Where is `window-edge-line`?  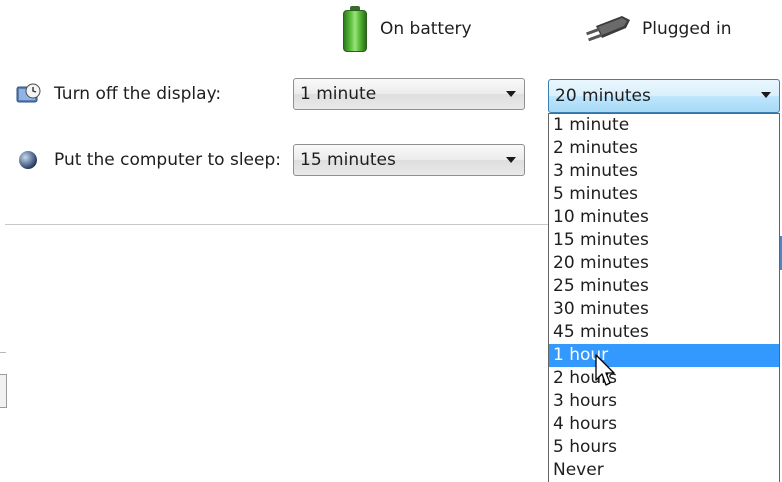
window-edge-line is located at coordinates (3, 352).